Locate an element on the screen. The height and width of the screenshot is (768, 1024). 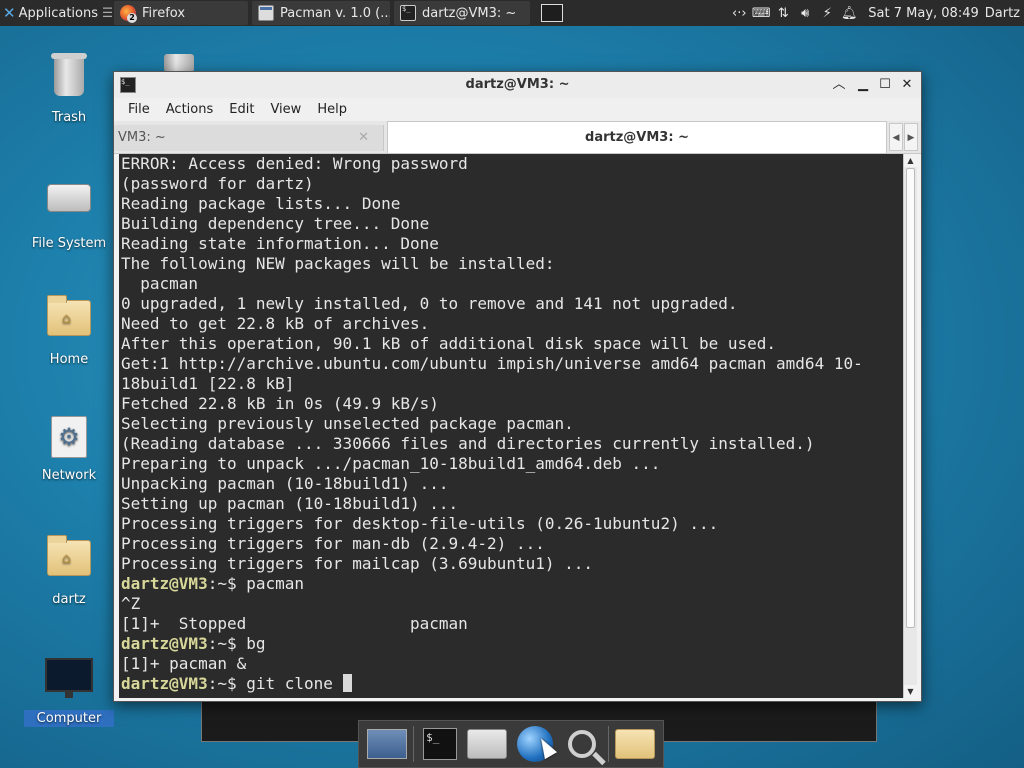
tab-close-icon: ✕ is located at coordinates (363, 138).